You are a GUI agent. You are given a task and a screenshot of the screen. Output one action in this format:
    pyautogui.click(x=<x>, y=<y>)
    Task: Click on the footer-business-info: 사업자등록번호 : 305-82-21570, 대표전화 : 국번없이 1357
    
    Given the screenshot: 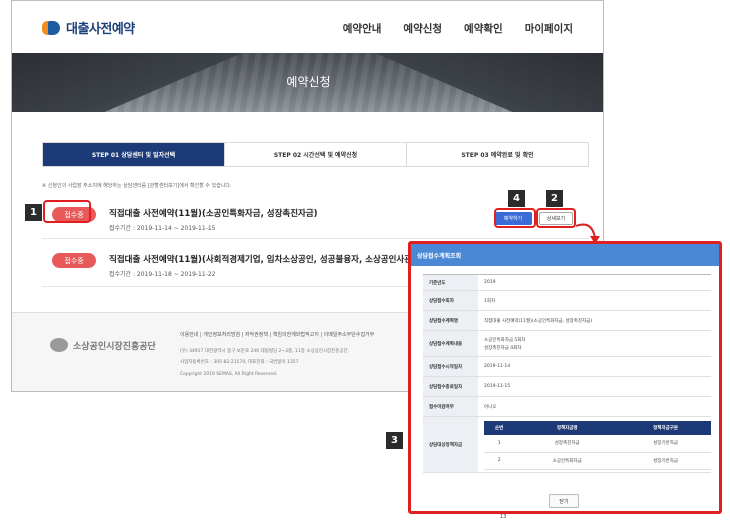 What is the action you would take?
    pyautogui.click(x=239, y=362)
    